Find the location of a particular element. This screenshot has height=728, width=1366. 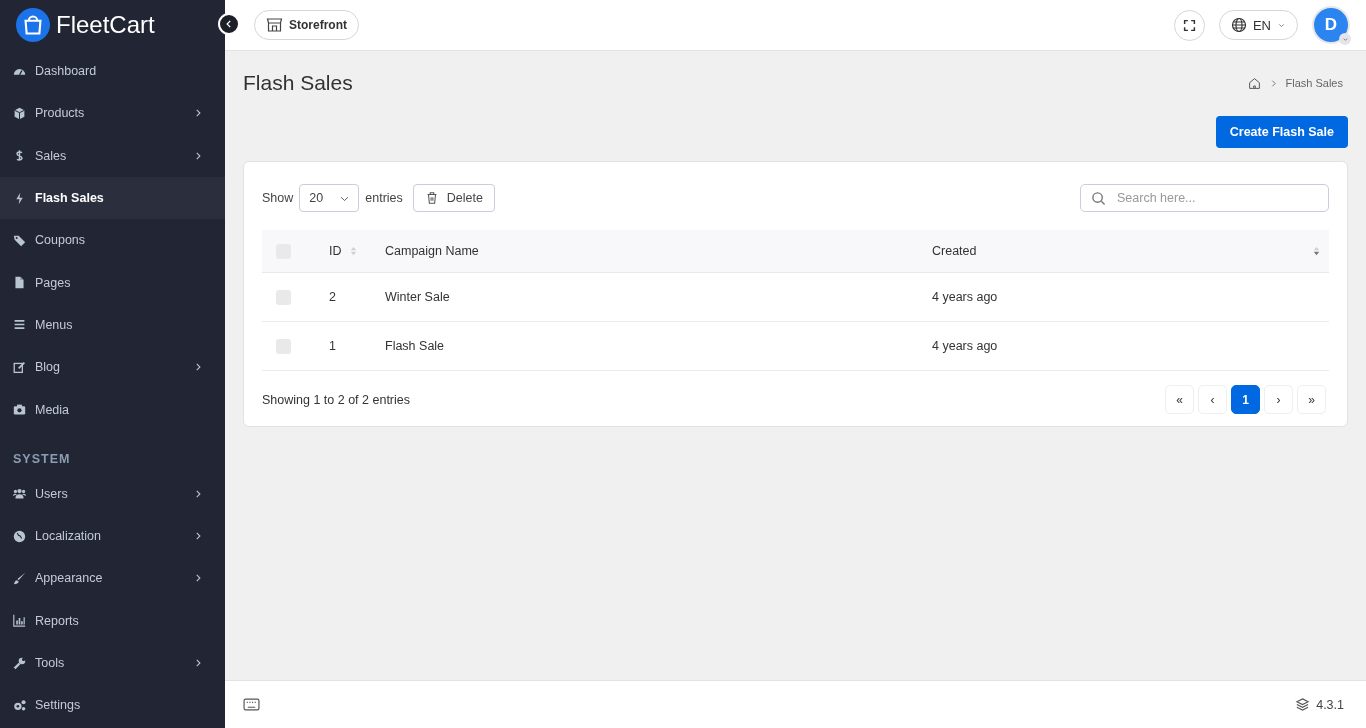

sort-icon is located at coordinates (1316, 251).